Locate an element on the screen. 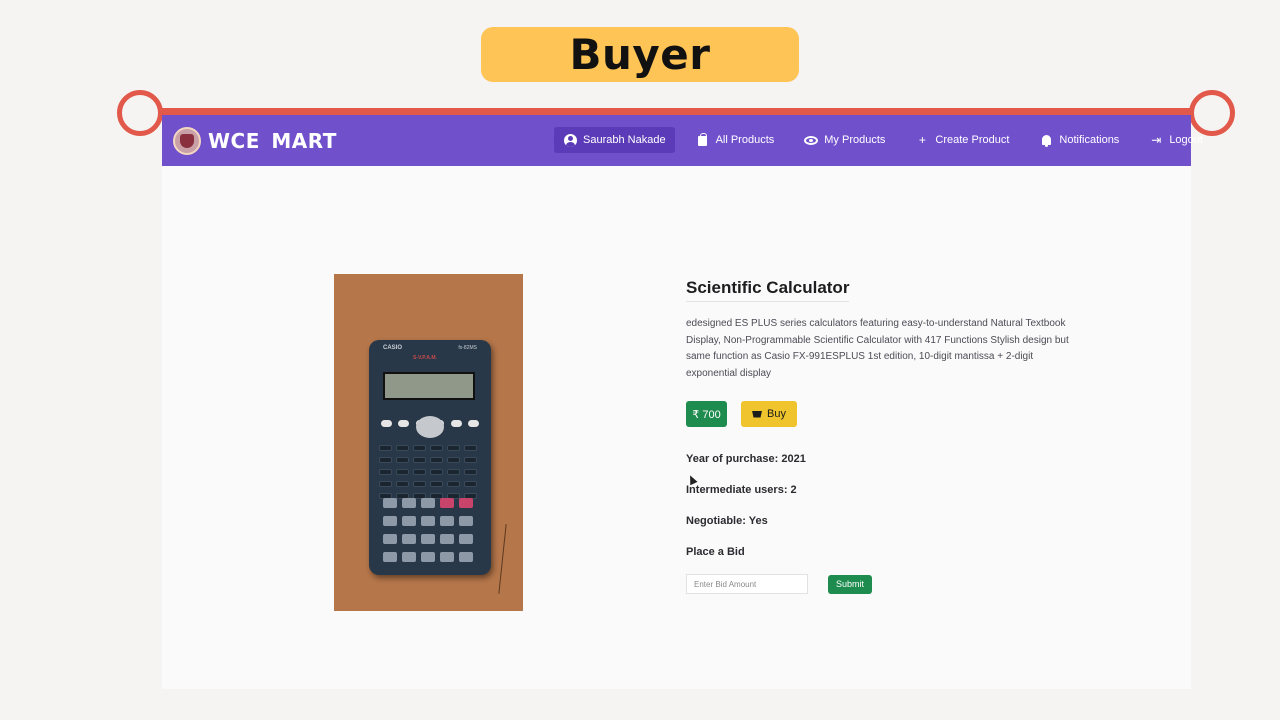 The image size is (1280, 720). nav-item-label: All Products is located at coordinates (745, 140).